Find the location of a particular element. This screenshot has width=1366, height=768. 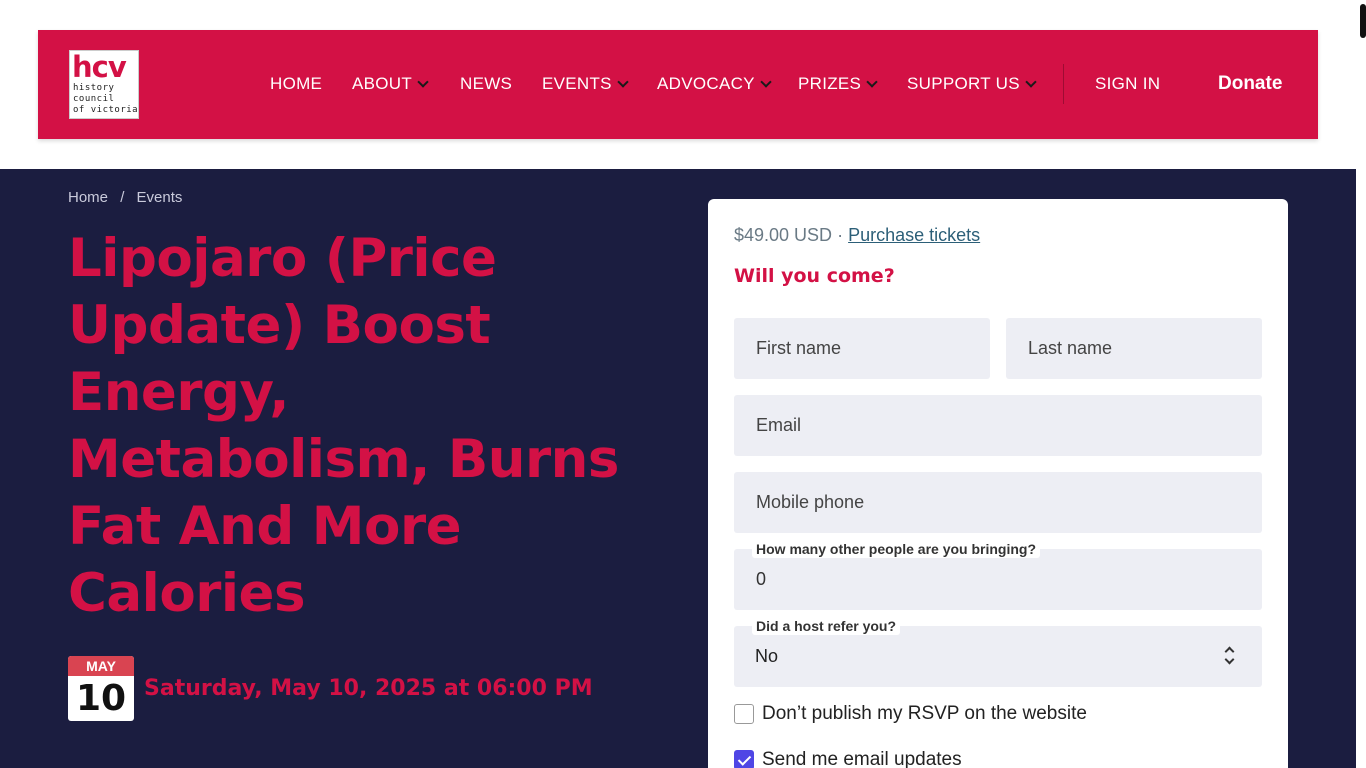

nav-support-us-label: SUPPORT US is located at coordinates (963, 83).